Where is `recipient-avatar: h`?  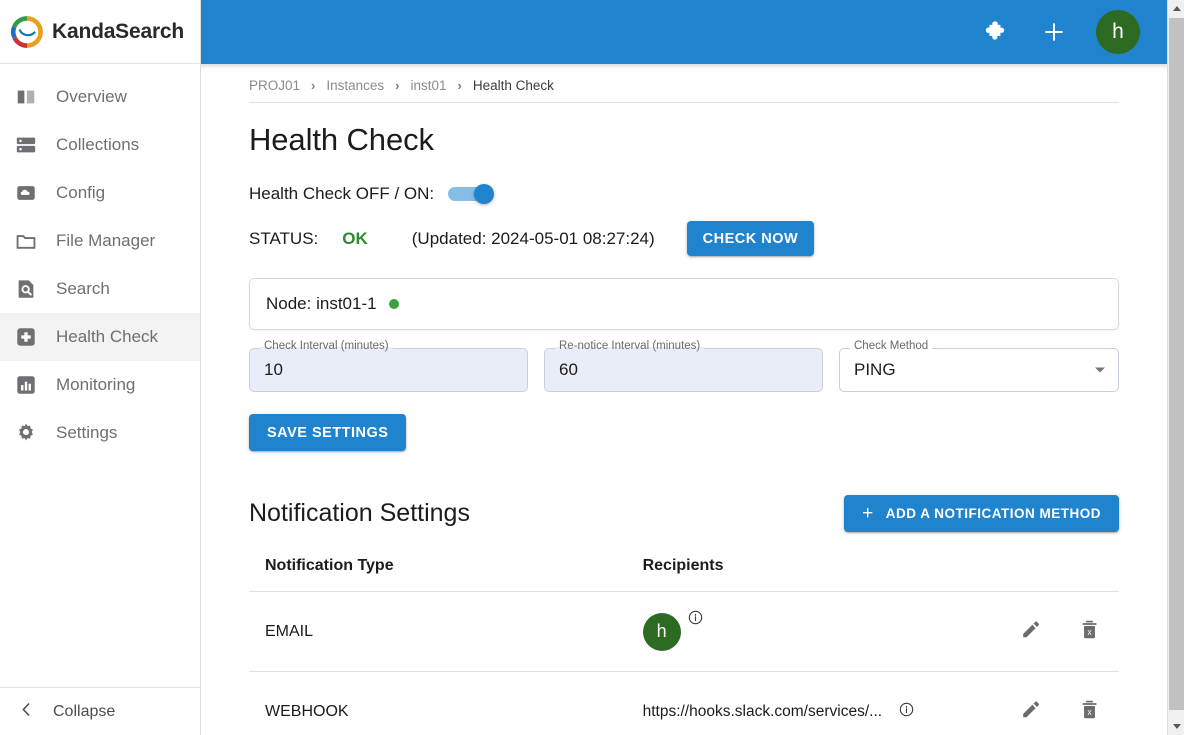
recipient-avatar: h is located at coordinates (661, 631).